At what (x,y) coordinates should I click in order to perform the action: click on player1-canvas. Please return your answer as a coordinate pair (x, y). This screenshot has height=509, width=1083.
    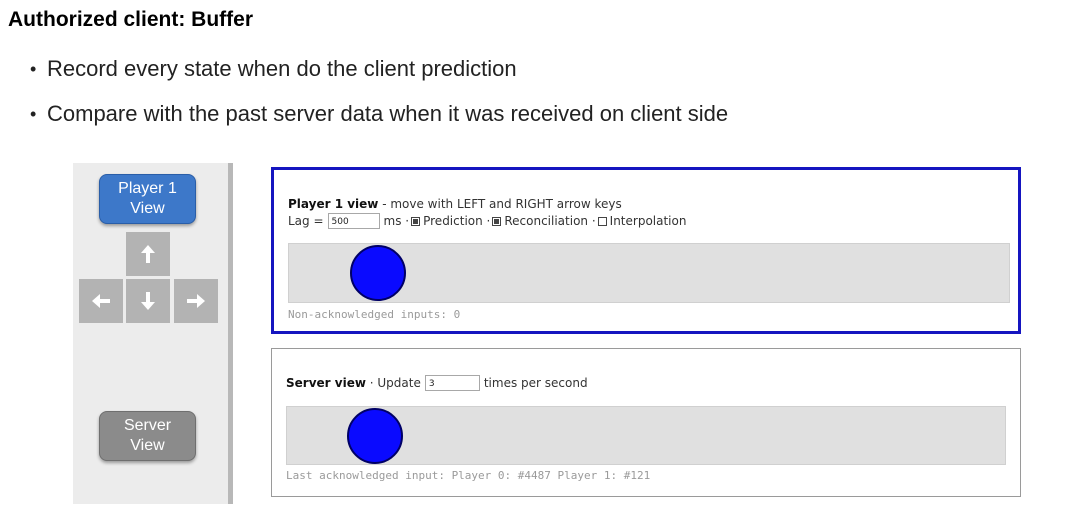
    Looking at the image, I should click on (649, 273).